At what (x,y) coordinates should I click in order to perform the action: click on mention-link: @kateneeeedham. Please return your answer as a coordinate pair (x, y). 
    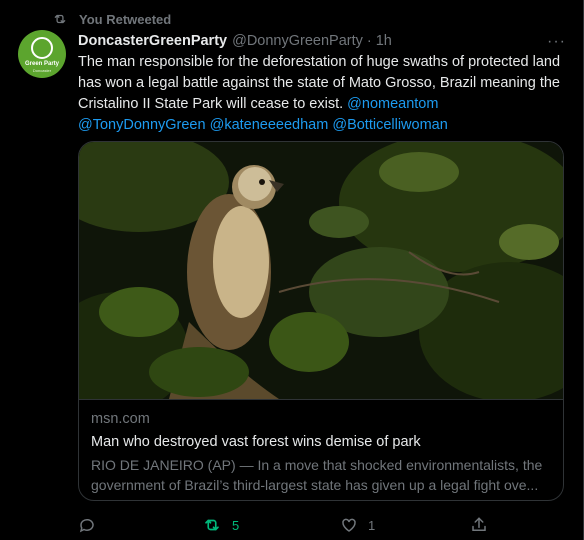
    Looking at the image, I should click on (269, 125).